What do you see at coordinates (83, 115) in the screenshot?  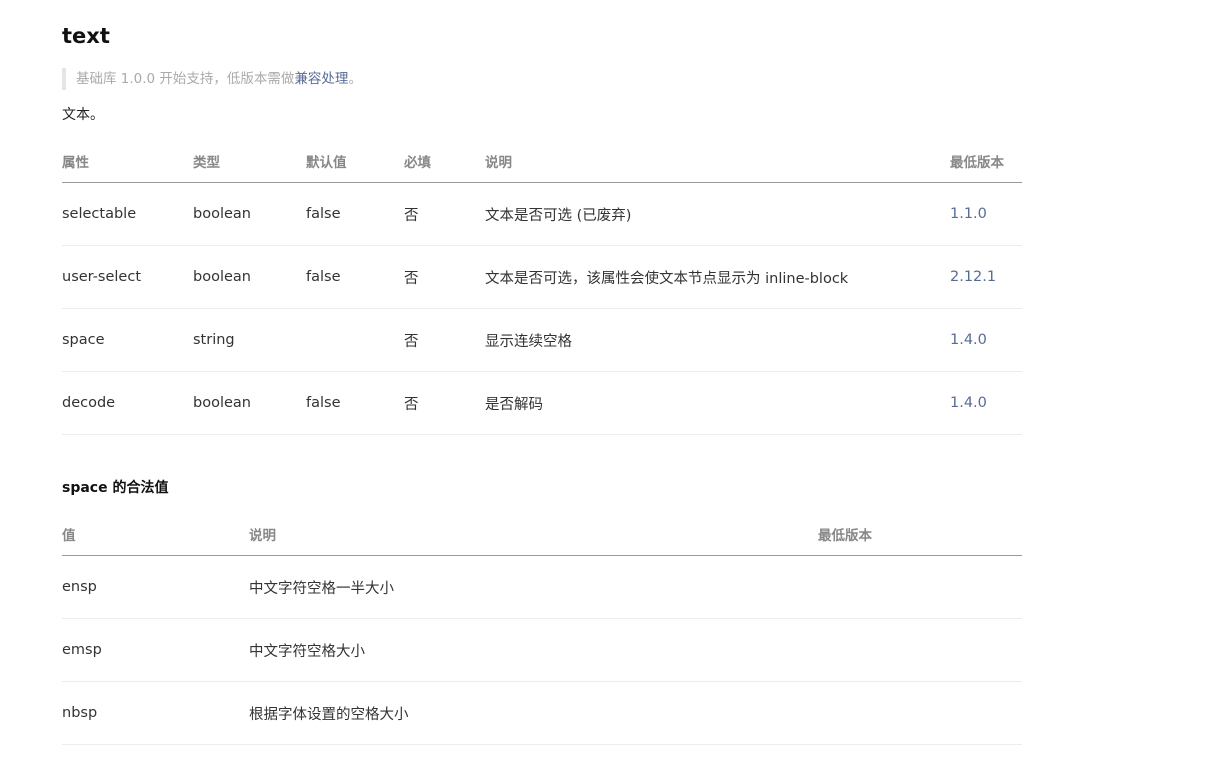 I see `component-description: 文本。` at bounding box center [83, 115].